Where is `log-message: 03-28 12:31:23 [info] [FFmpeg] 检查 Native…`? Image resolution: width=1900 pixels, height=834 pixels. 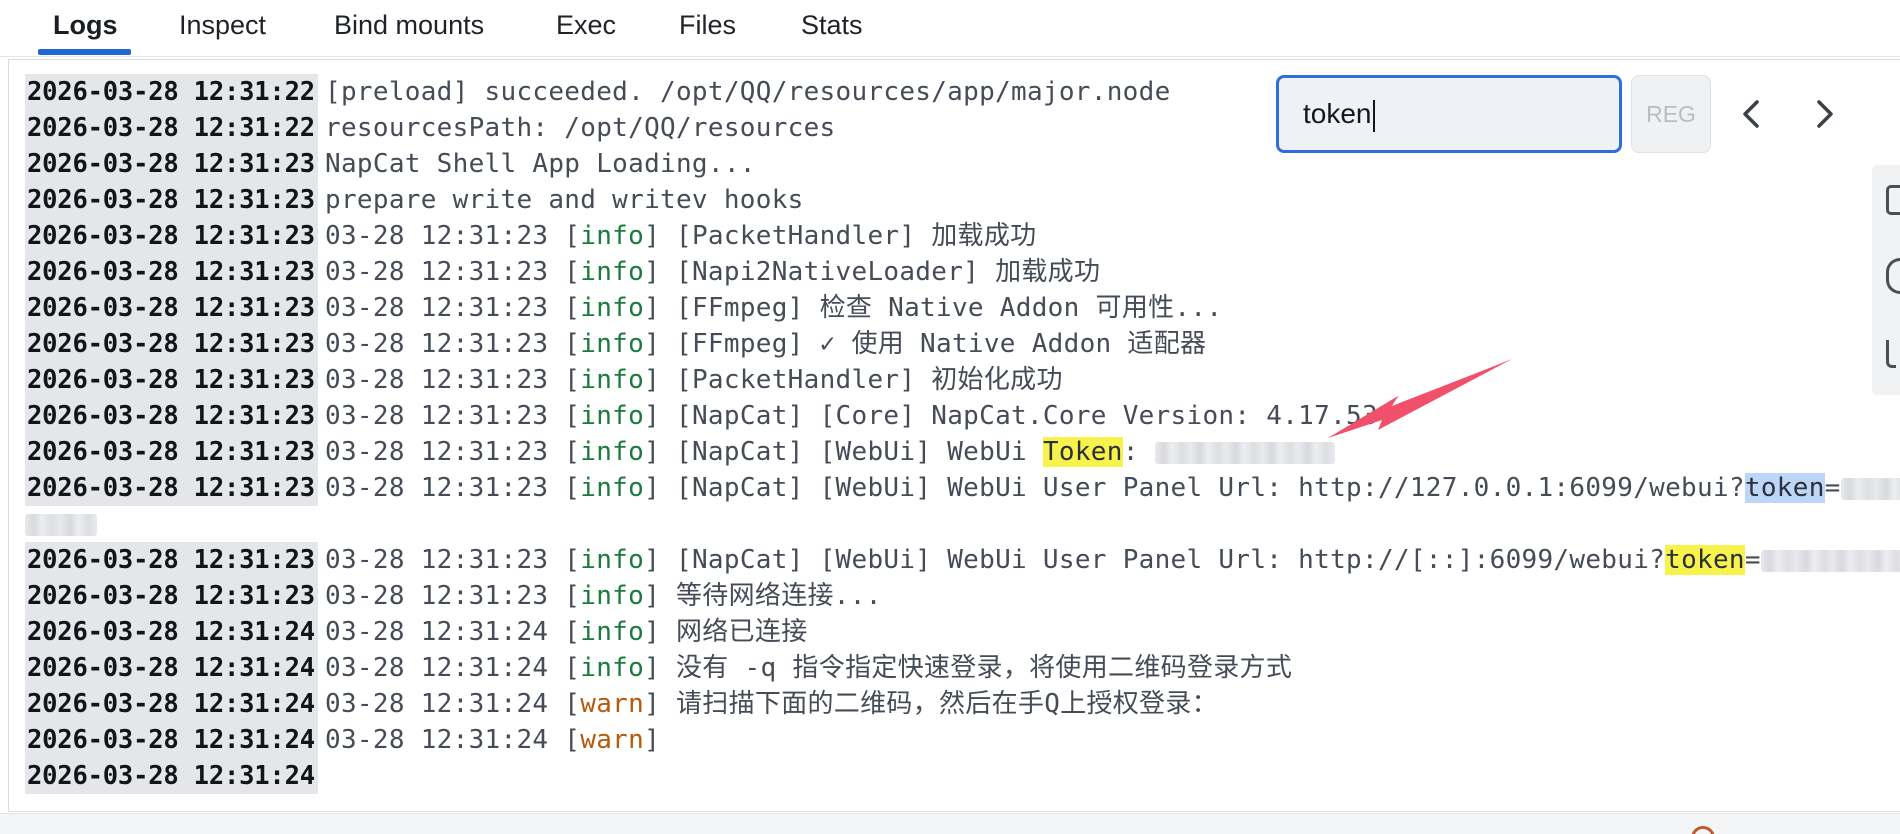 log-message: 03-28 12:31:23 [info] [FFmpeg] 检查 Native… is located at coordinates (773, 308).